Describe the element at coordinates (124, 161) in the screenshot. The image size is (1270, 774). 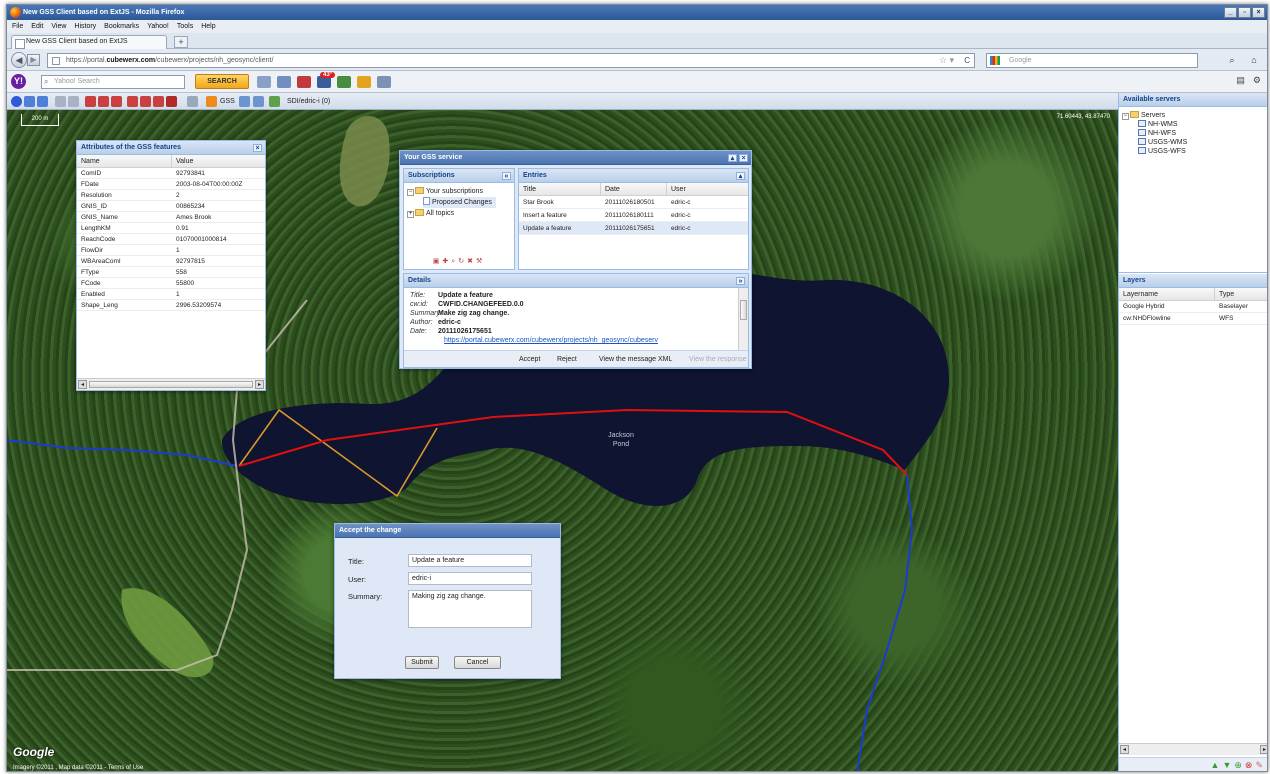
I see `col-name: Name` at that location.